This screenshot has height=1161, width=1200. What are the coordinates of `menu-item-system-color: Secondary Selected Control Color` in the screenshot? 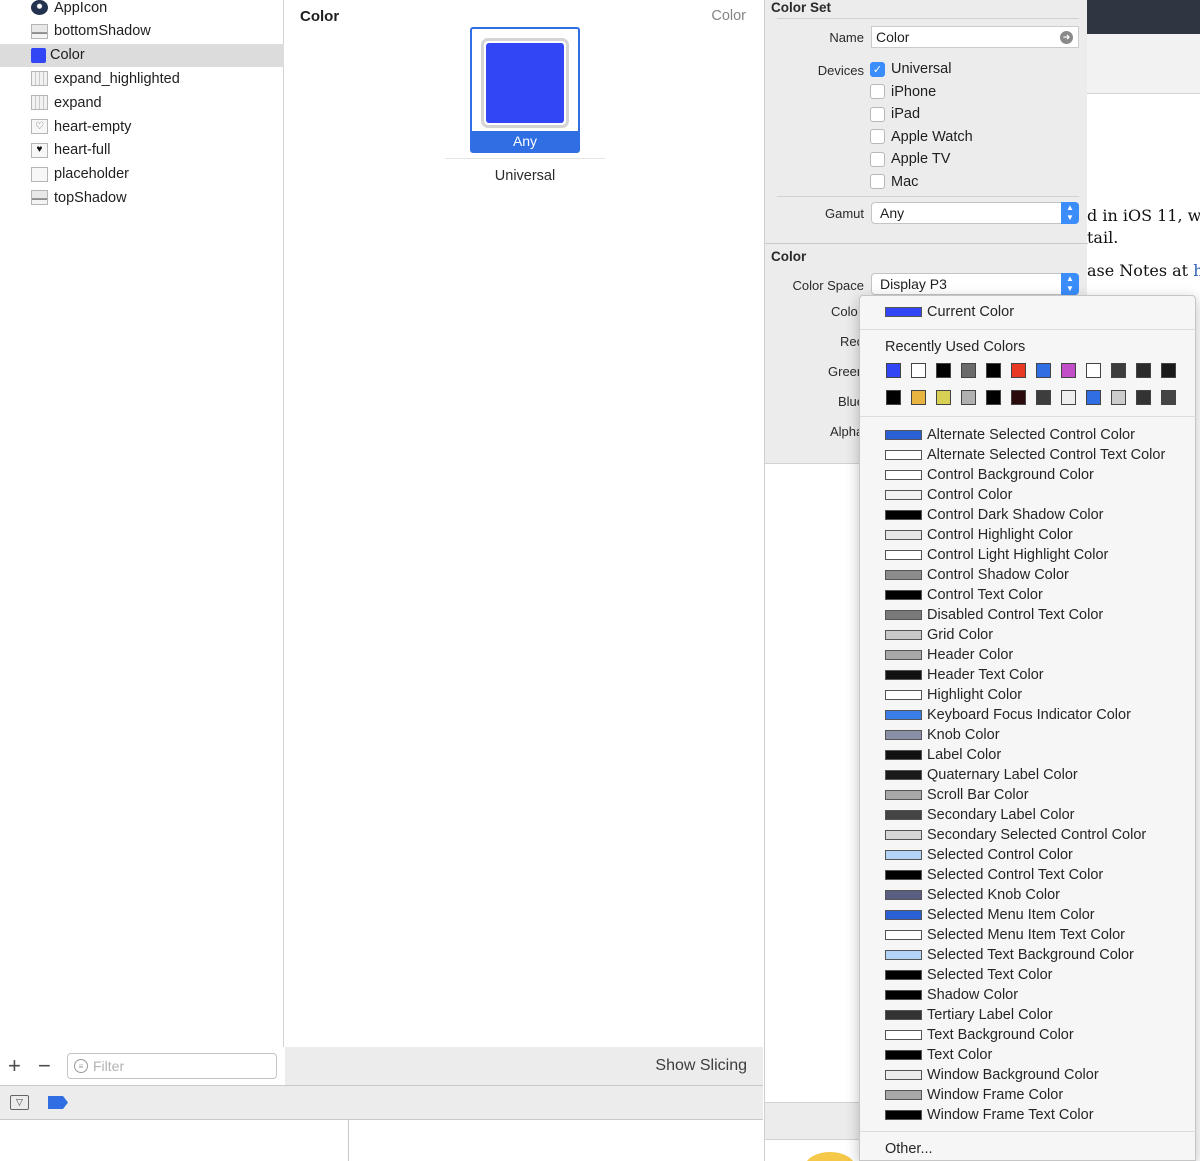 It's located at (1028, 835).